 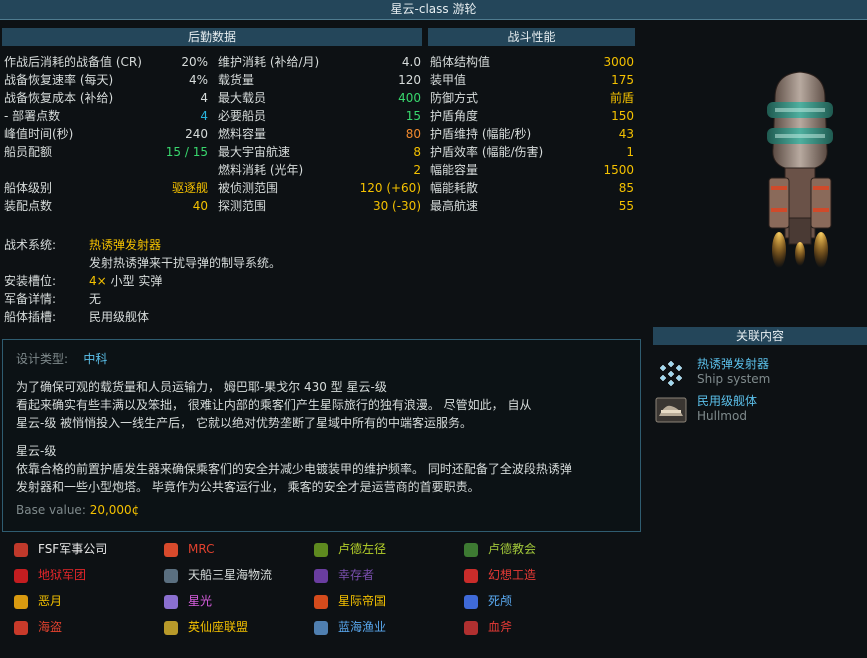 I want to click on faction-item: 星际帝国, so click(x=350, y=601).